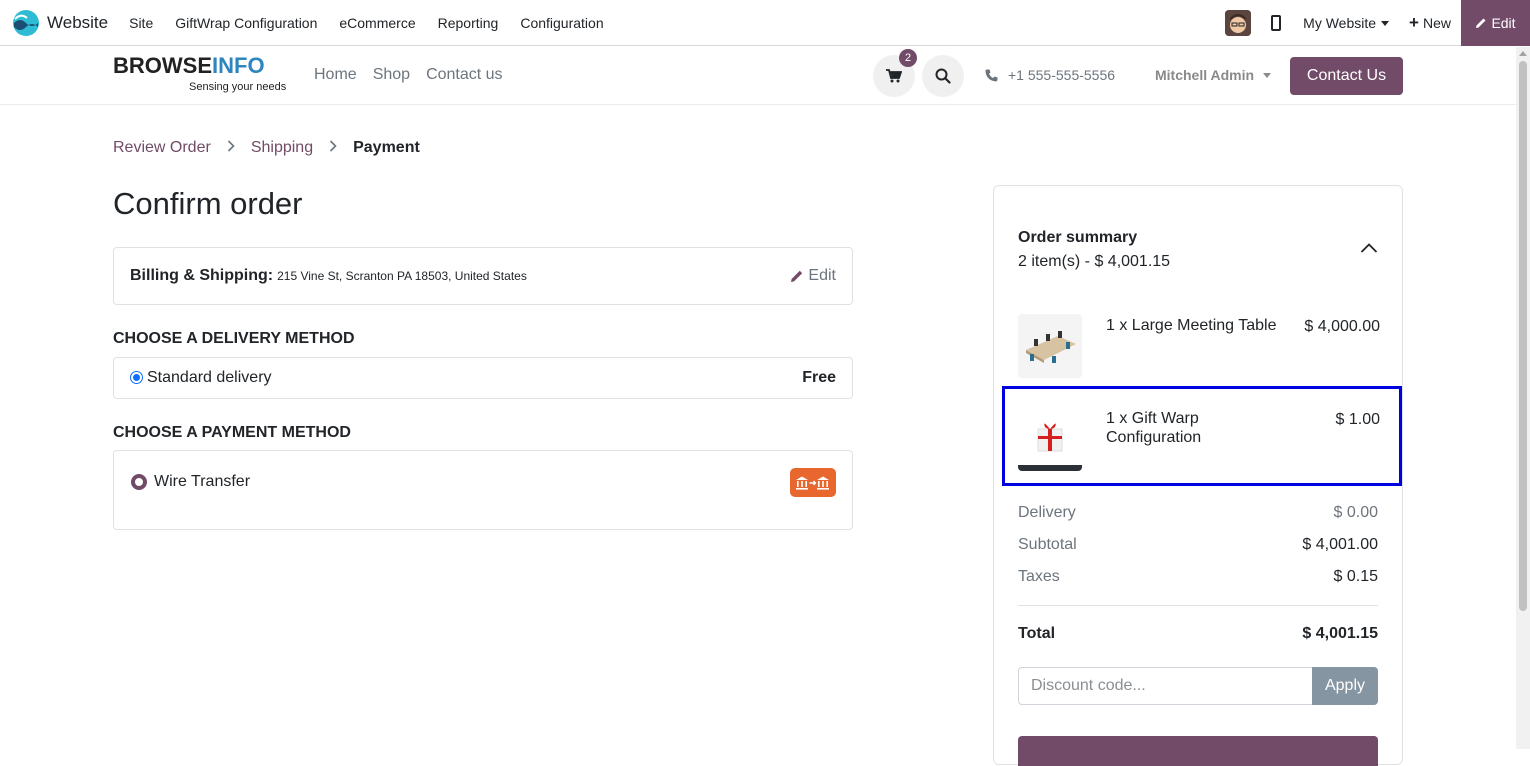 The width and height of the screenshot is (1530, 766). I want to click on menu-giftwrap-configuration: GiftWrap Configuration, so click(246, 23).